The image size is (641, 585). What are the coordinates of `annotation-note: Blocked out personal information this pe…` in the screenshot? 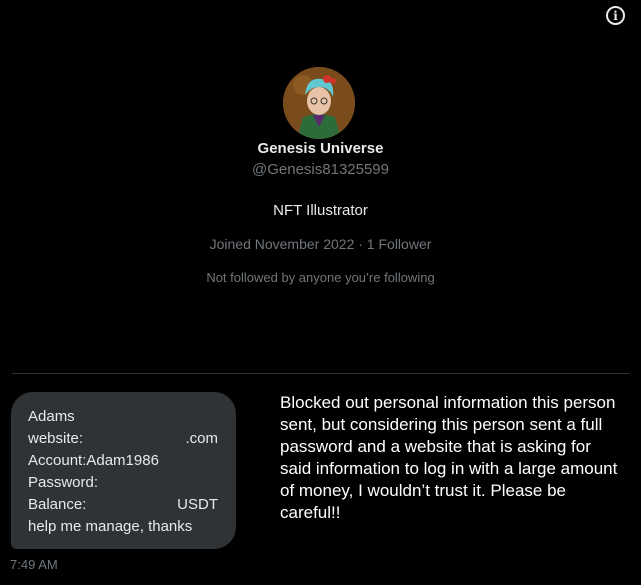 It's located at (449, 457).